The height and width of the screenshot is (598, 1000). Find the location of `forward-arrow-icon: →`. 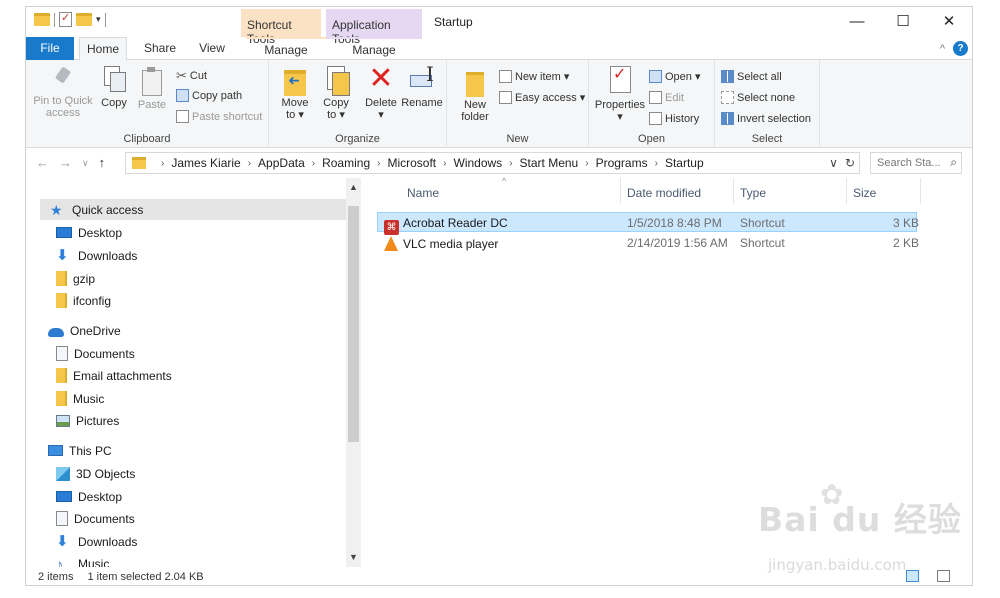

forward-arrow-icon: → is located at coordinates (65, 162).